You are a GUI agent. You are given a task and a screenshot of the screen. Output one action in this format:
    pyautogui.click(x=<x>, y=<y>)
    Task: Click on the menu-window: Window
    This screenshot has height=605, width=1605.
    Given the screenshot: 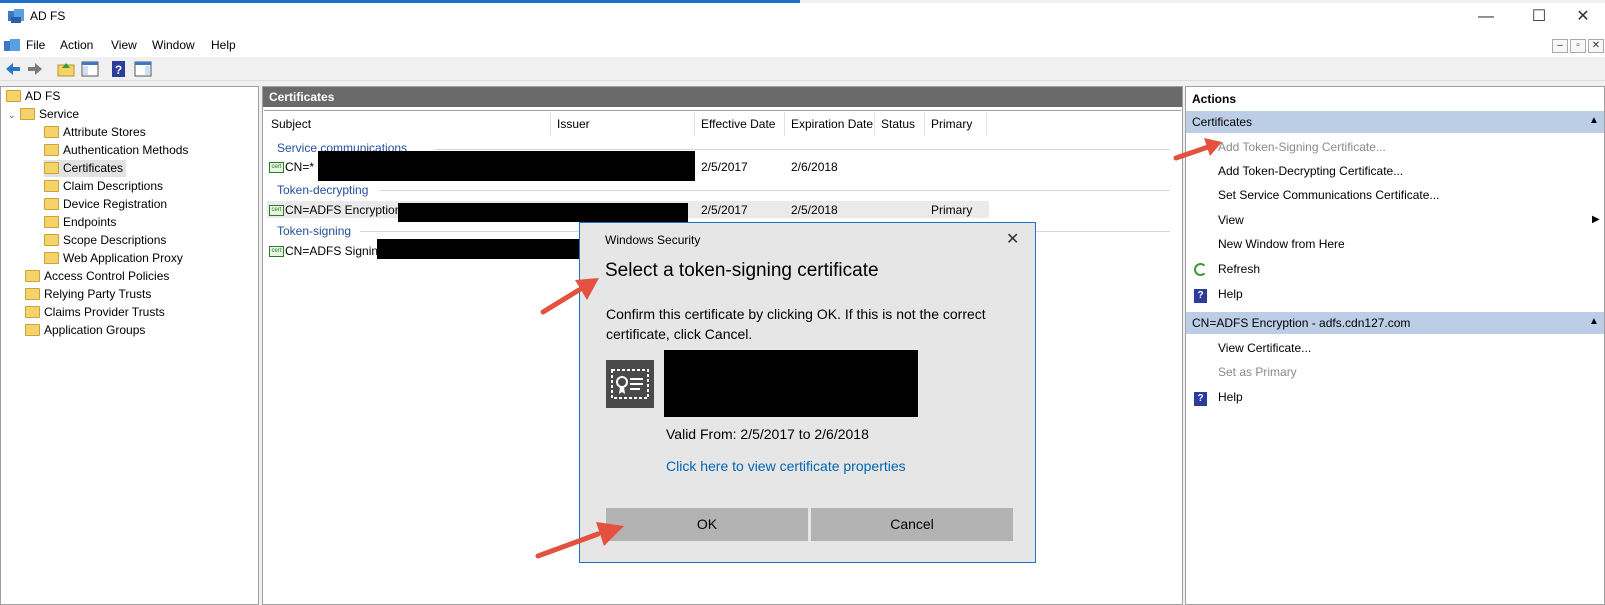 What is the action you would take?
    pyautogui.click(x=173, y=45)
    